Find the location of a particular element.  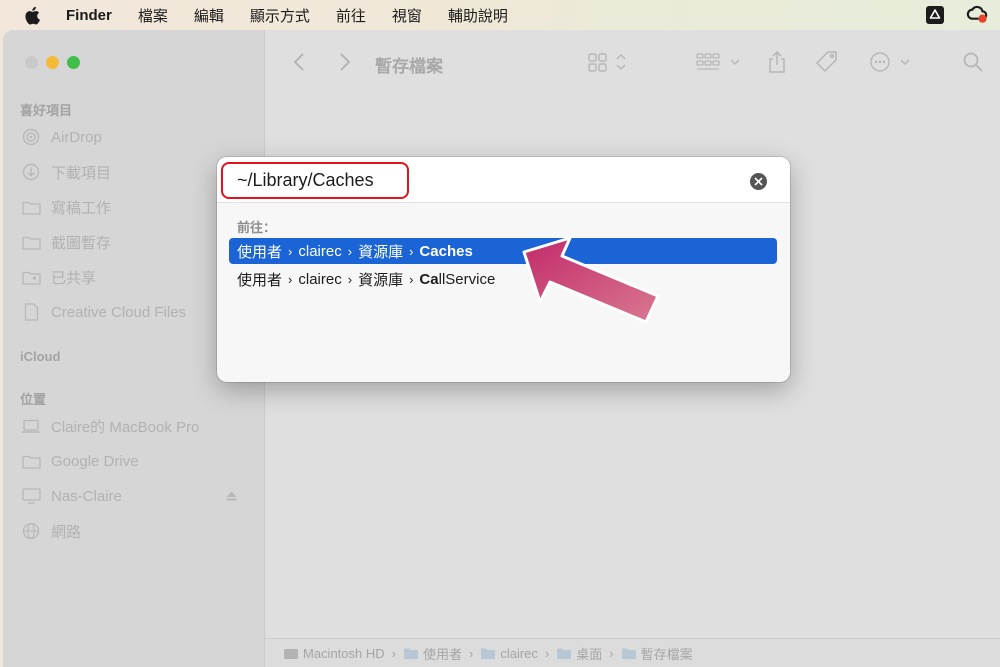

sidebar-item-label: Nas-Claire is located at coordinates (86, 496).